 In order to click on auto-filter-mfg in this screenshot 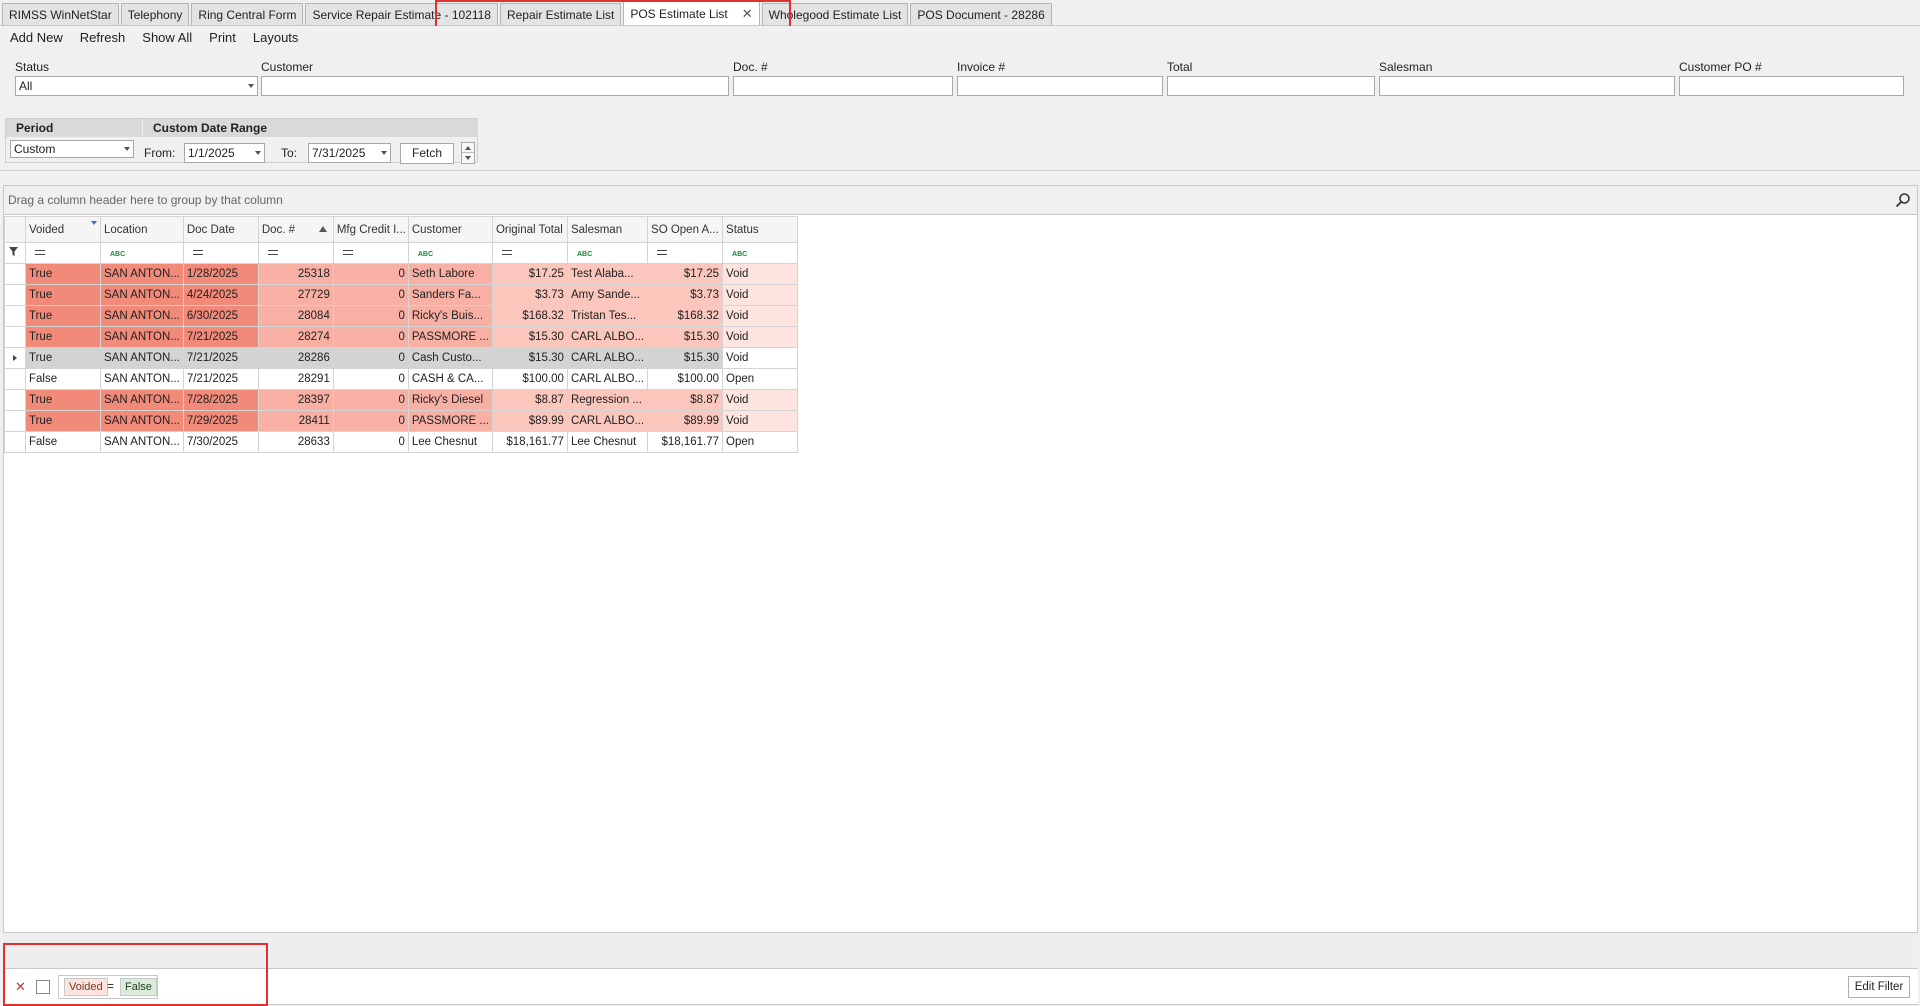, I will do `click(370, 253)`.